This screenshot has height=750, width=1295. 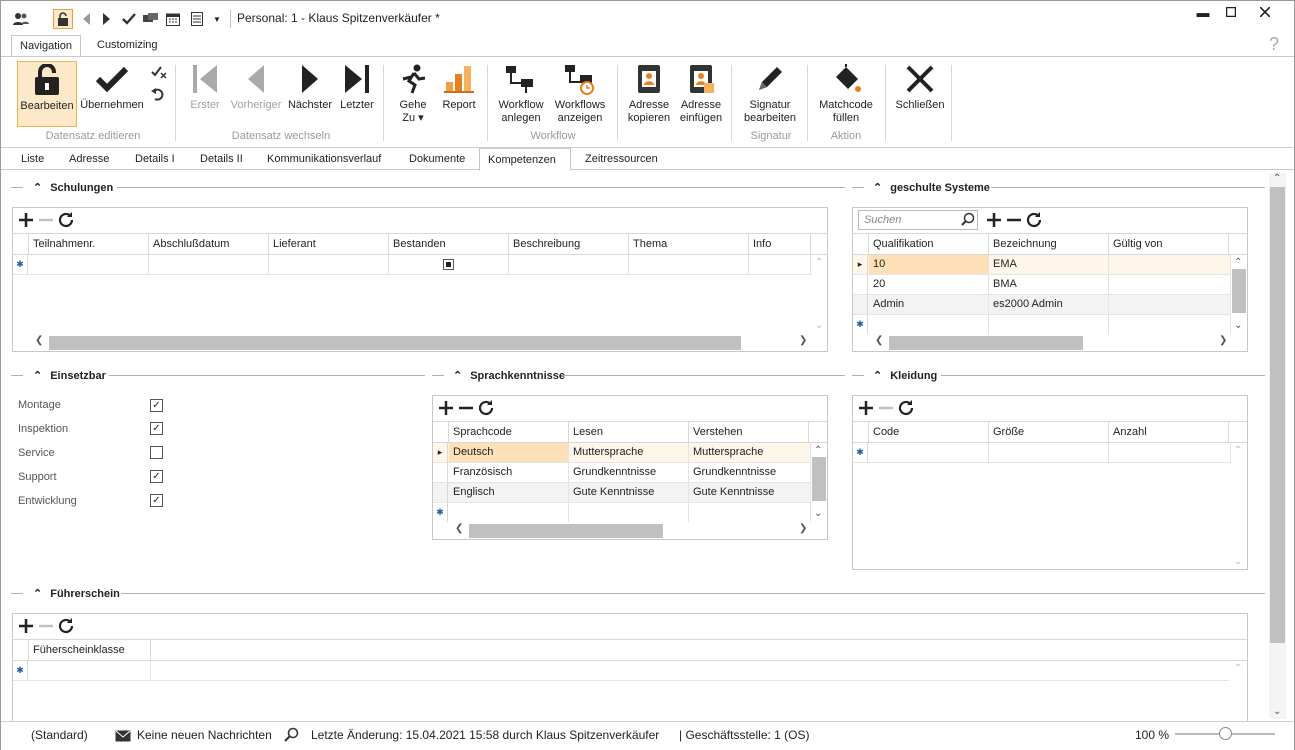 I want to click on tab-liste: Liste, so click(x=32, y=160).